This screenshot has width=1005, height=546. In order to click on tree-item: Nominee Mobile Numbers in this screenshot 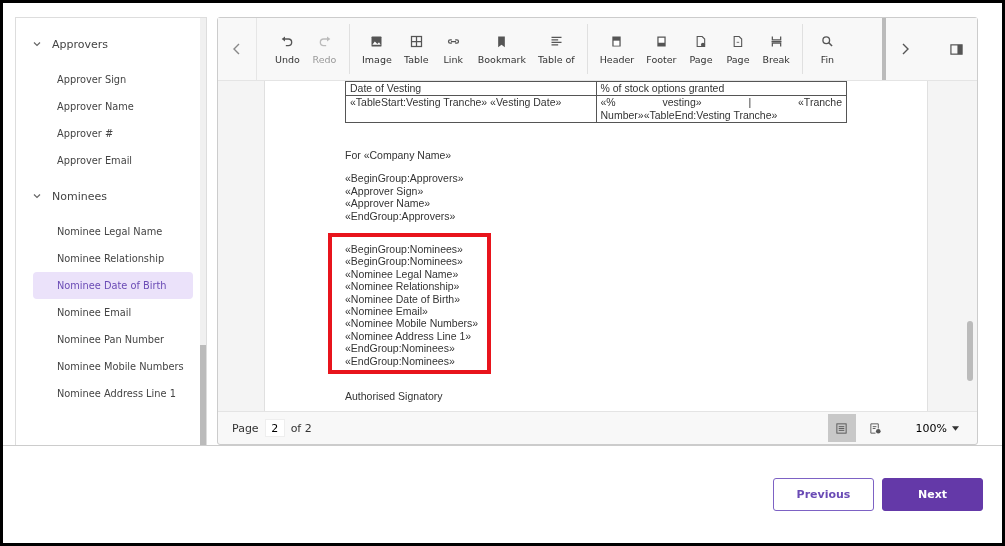, I will do `click(113, 366)`.